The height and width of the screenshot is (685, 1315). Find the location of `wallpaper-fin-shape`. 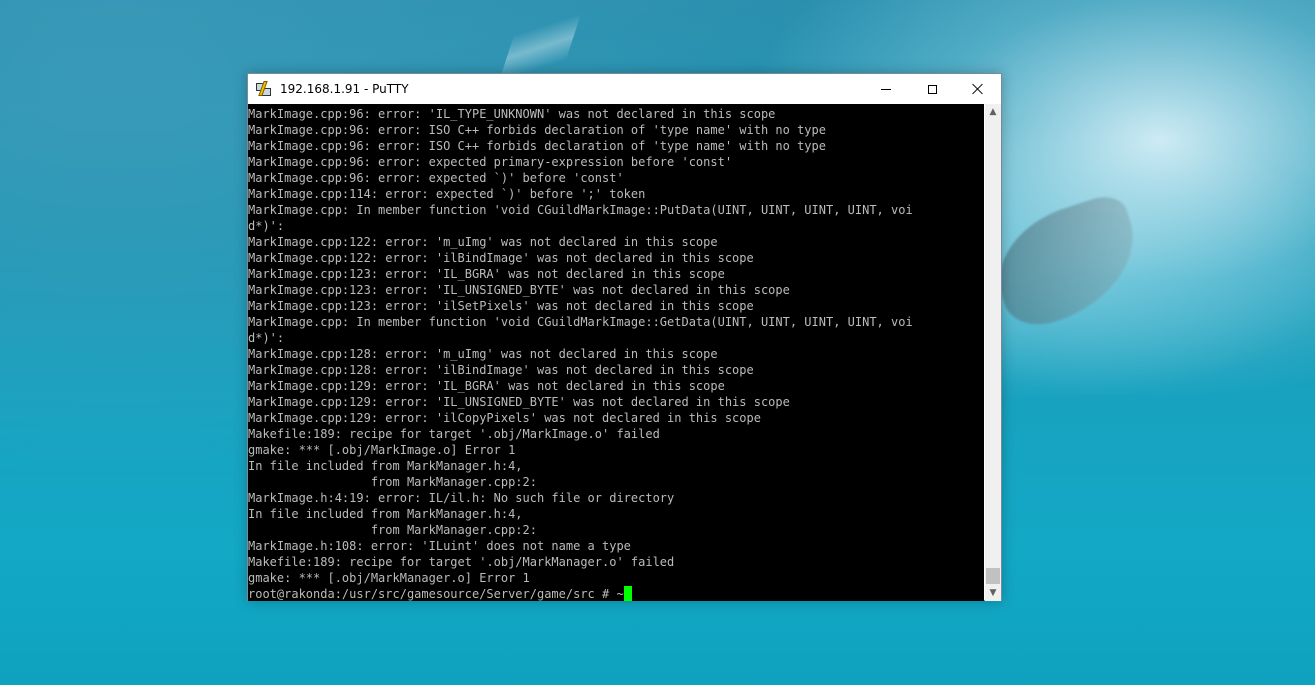

wallpaper-fin-shape is located at coordinates (1067, 262).